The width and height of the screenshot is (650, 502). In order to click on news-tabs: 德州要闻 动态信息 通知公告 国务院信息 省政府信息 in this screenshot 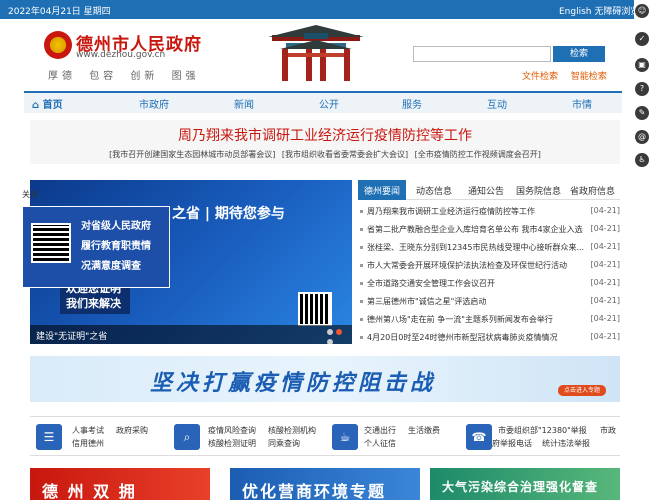, I will do `click(489, 190)`.